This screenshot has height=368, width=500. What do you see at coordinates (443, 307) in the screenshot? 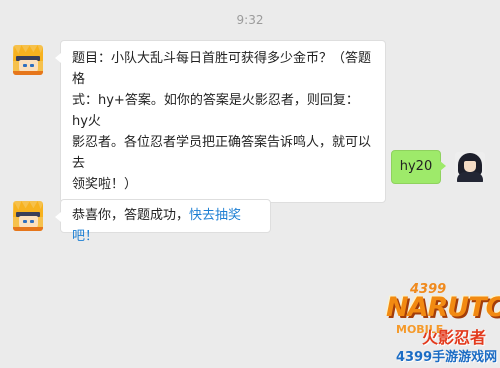
I see `watermark-logo: NARUTO` at bounding box center [443, 307].